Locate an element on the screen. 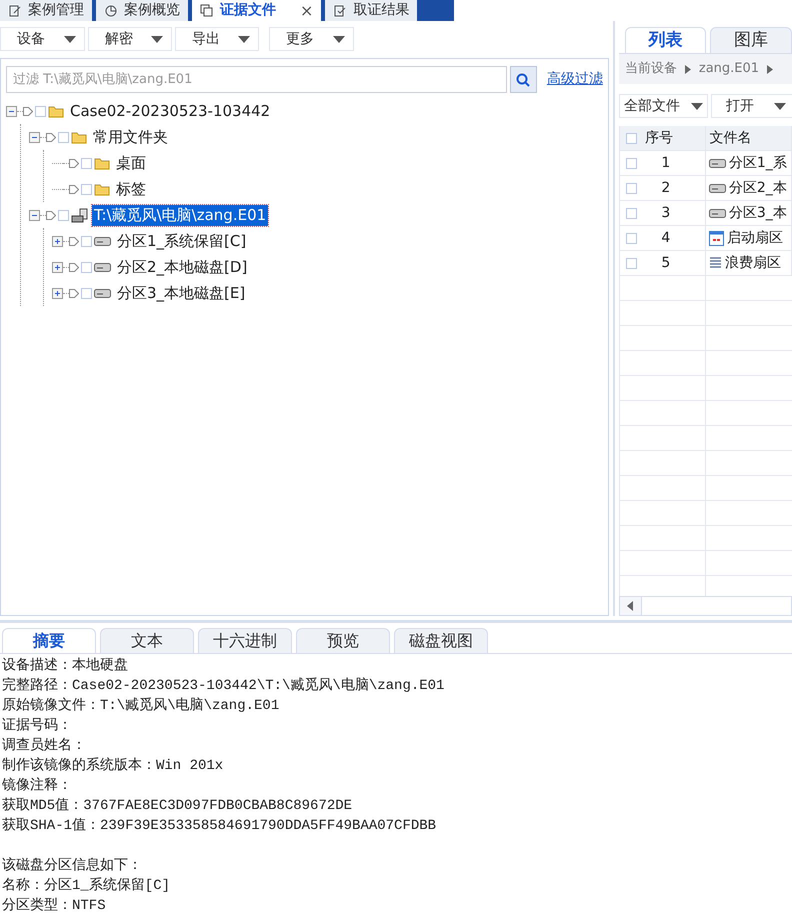  tree-item: 桌面 is located at coordinates (131, 163).